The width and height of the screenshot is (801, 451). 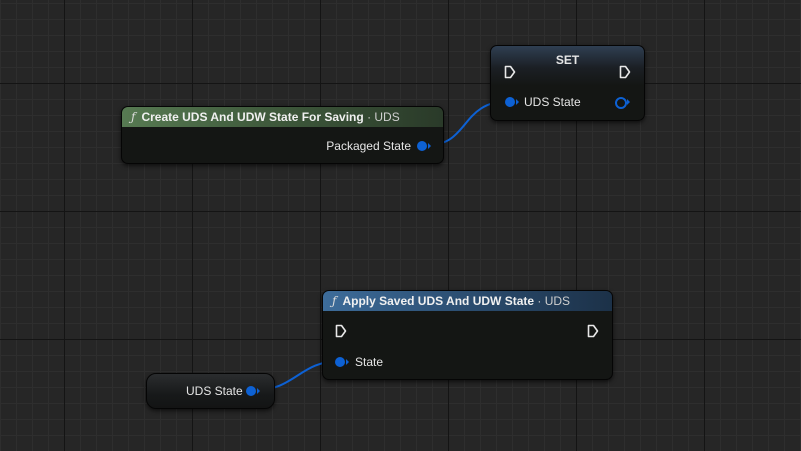 I want to click on uds-state-input-pin, so click(x=510, y=102).